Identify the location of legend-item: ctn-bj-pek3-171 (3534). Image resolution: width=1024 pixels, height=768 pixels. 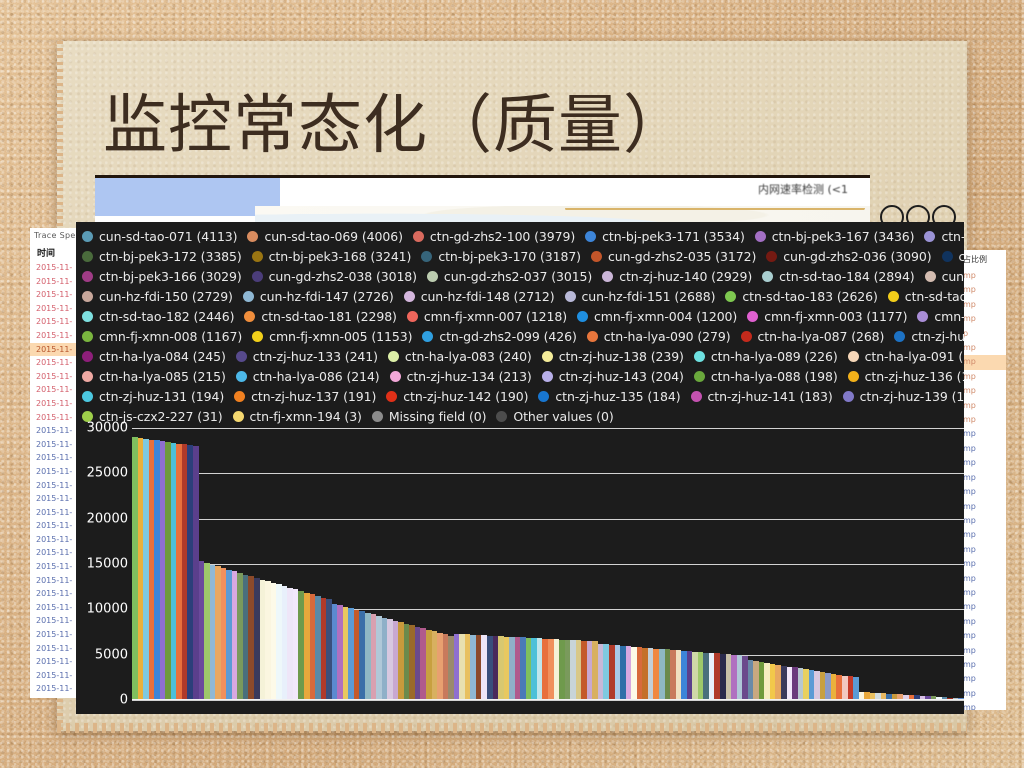
(665, 236).